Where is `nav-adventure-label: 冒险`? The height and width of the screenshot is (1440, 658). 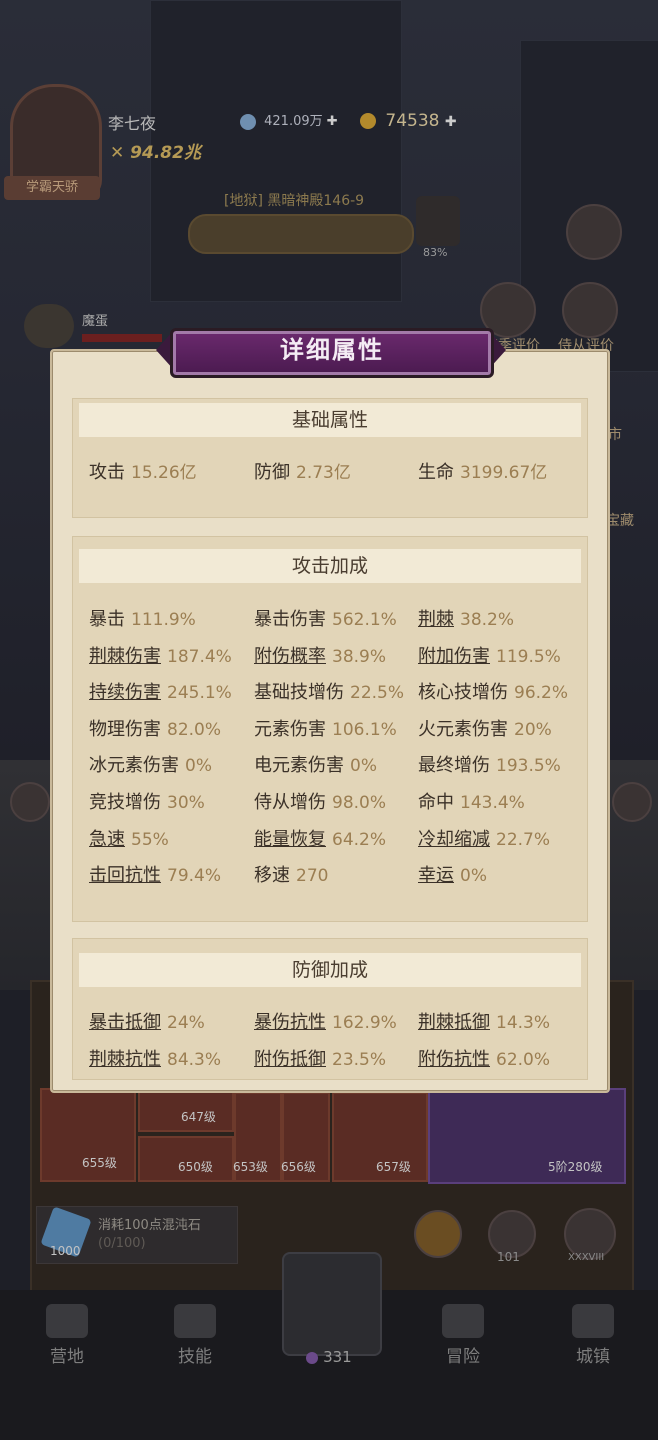
nav-adventure-label: 冒险 is located at coordinates (463, 1357).